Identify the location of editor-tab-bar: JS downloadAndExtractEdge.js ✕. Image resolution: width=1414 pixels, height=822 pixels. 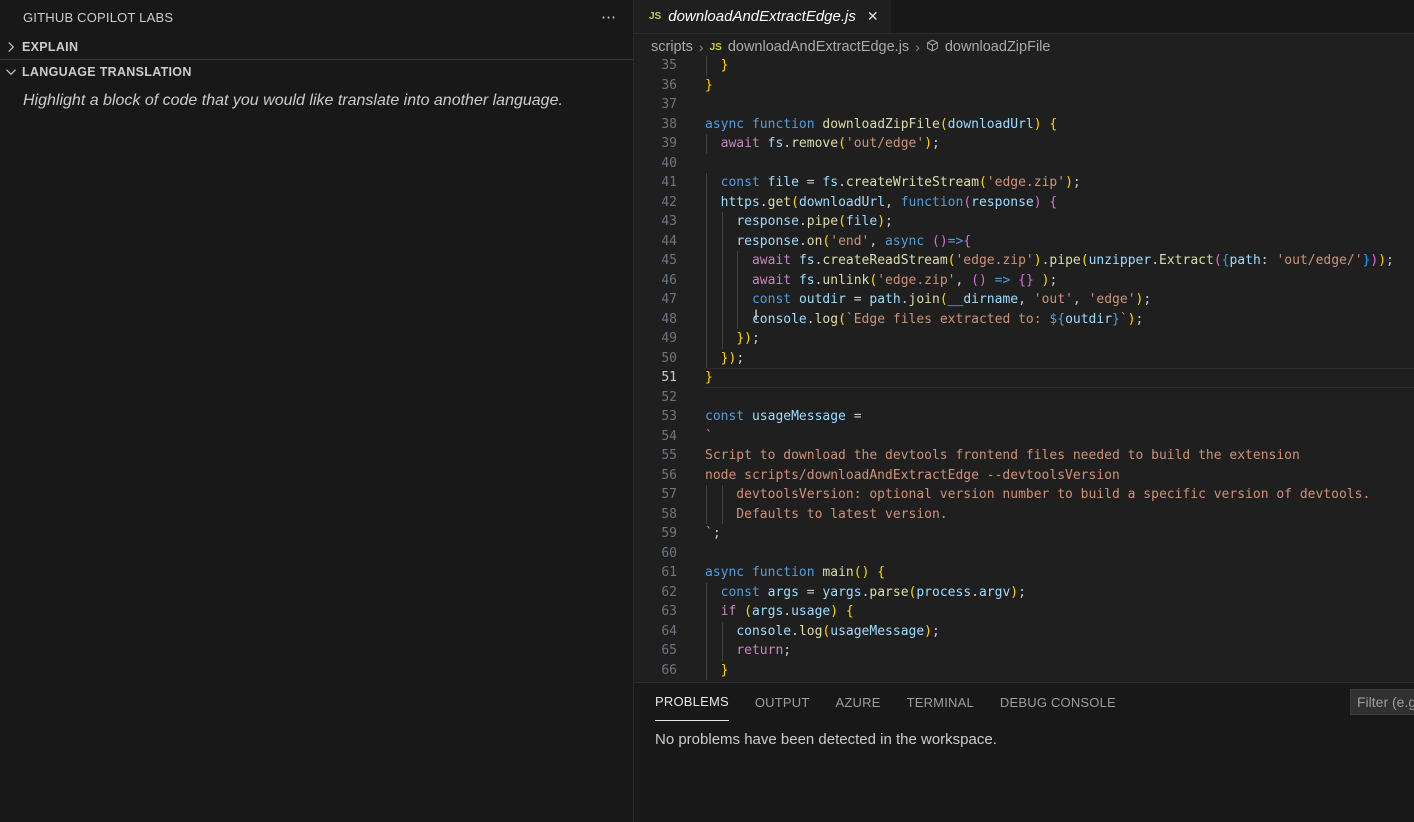
(1024, 17).